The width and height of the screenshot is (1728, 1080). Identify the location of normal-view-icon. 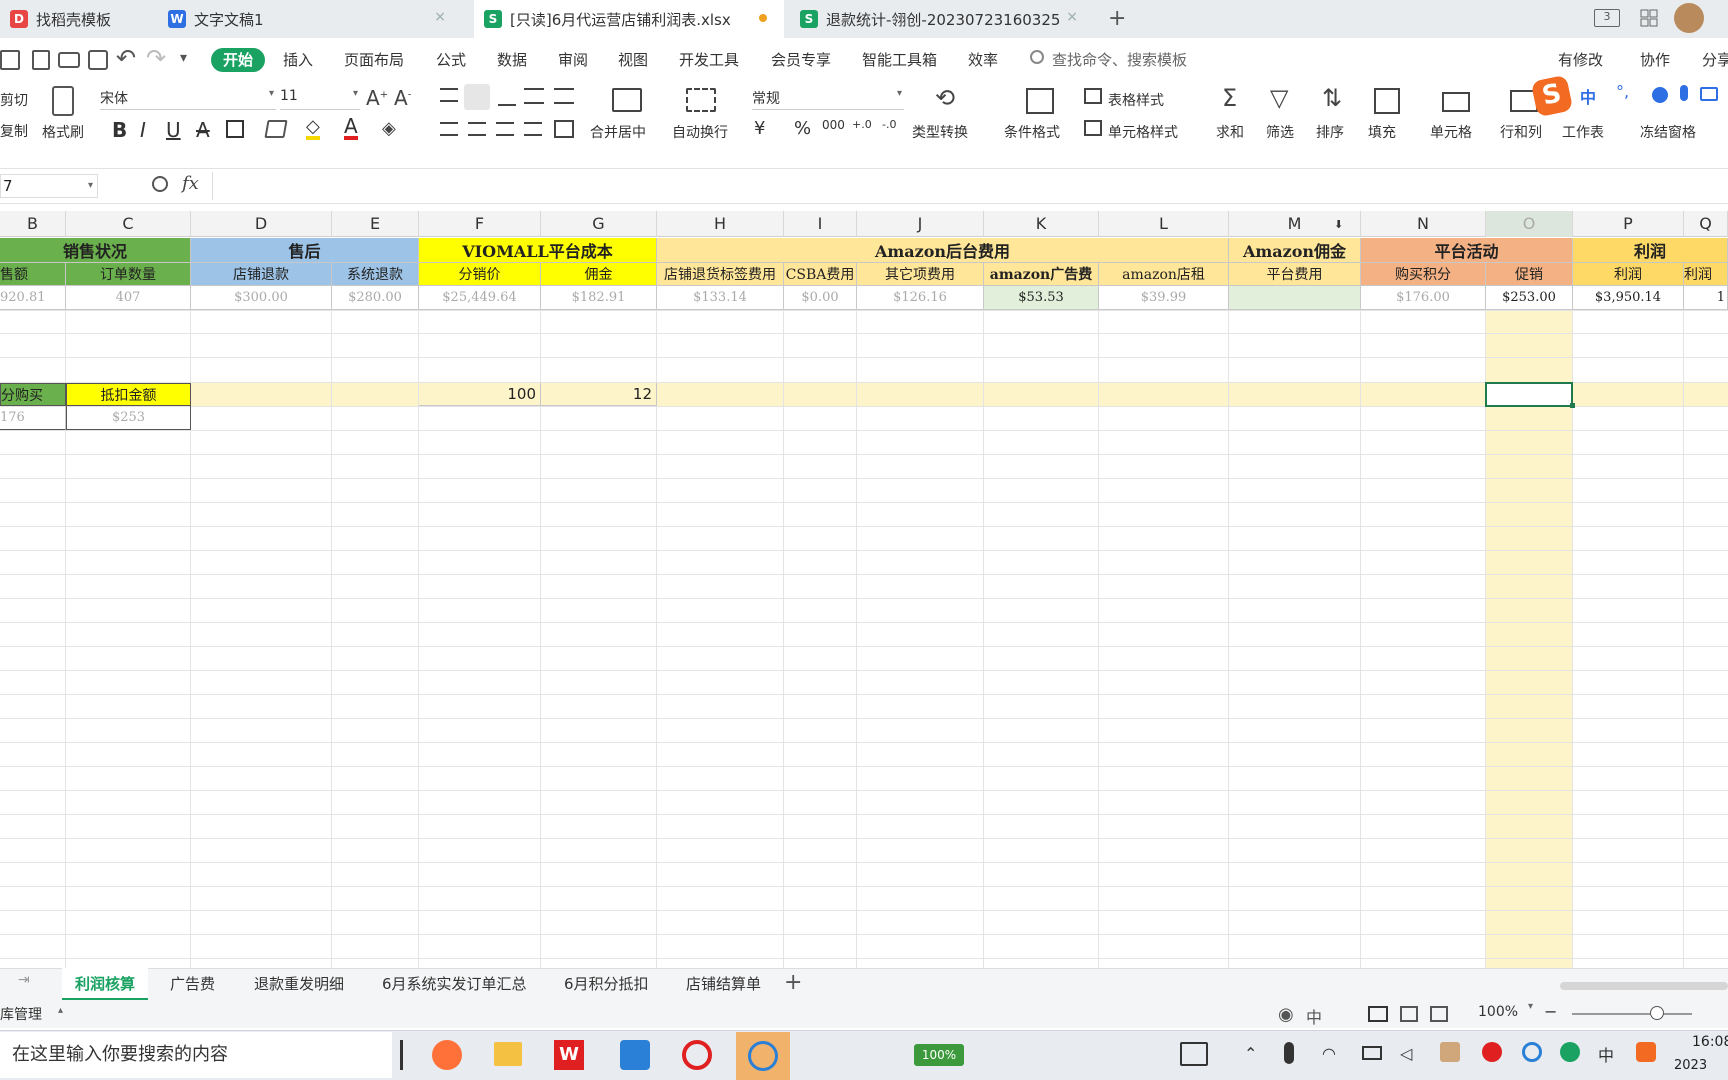
(1378, 1014).